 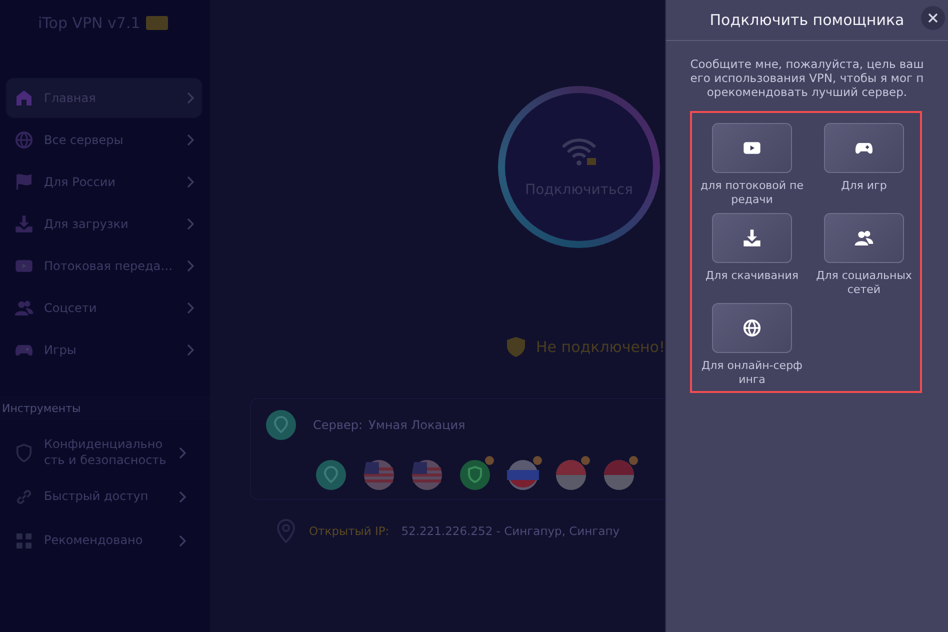 What do you see at coordinates (104, 541) in the screenshot?
I see `sidebar-item: Рекомендовано` at bounding box center [104, 541].